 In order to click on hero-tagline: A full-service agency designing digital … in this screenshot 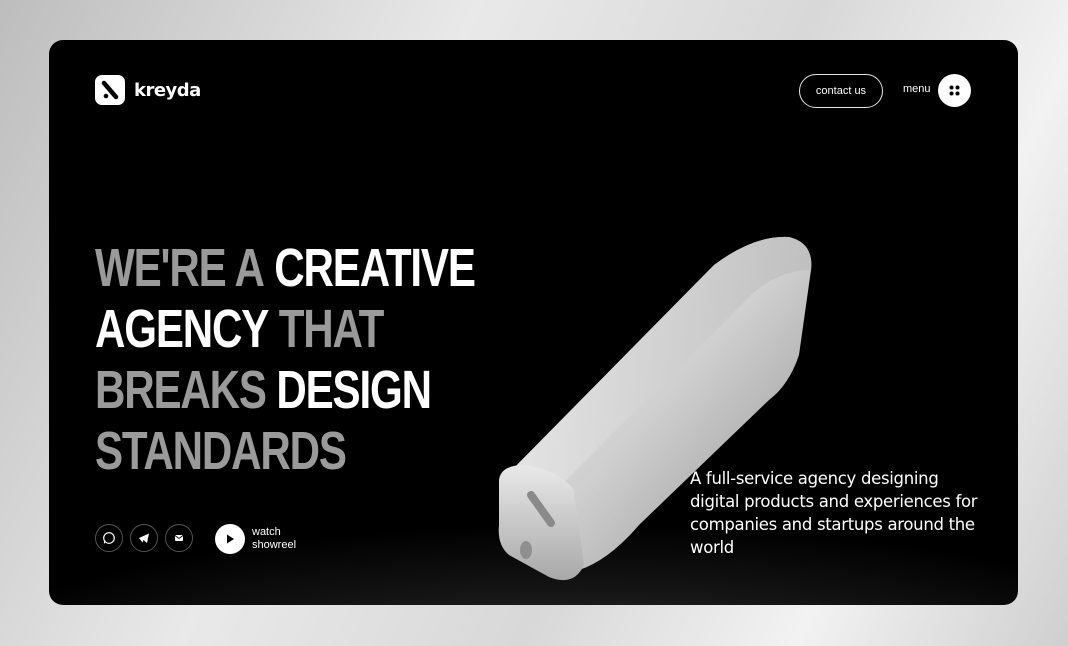, I will do `click(834, 513)`.